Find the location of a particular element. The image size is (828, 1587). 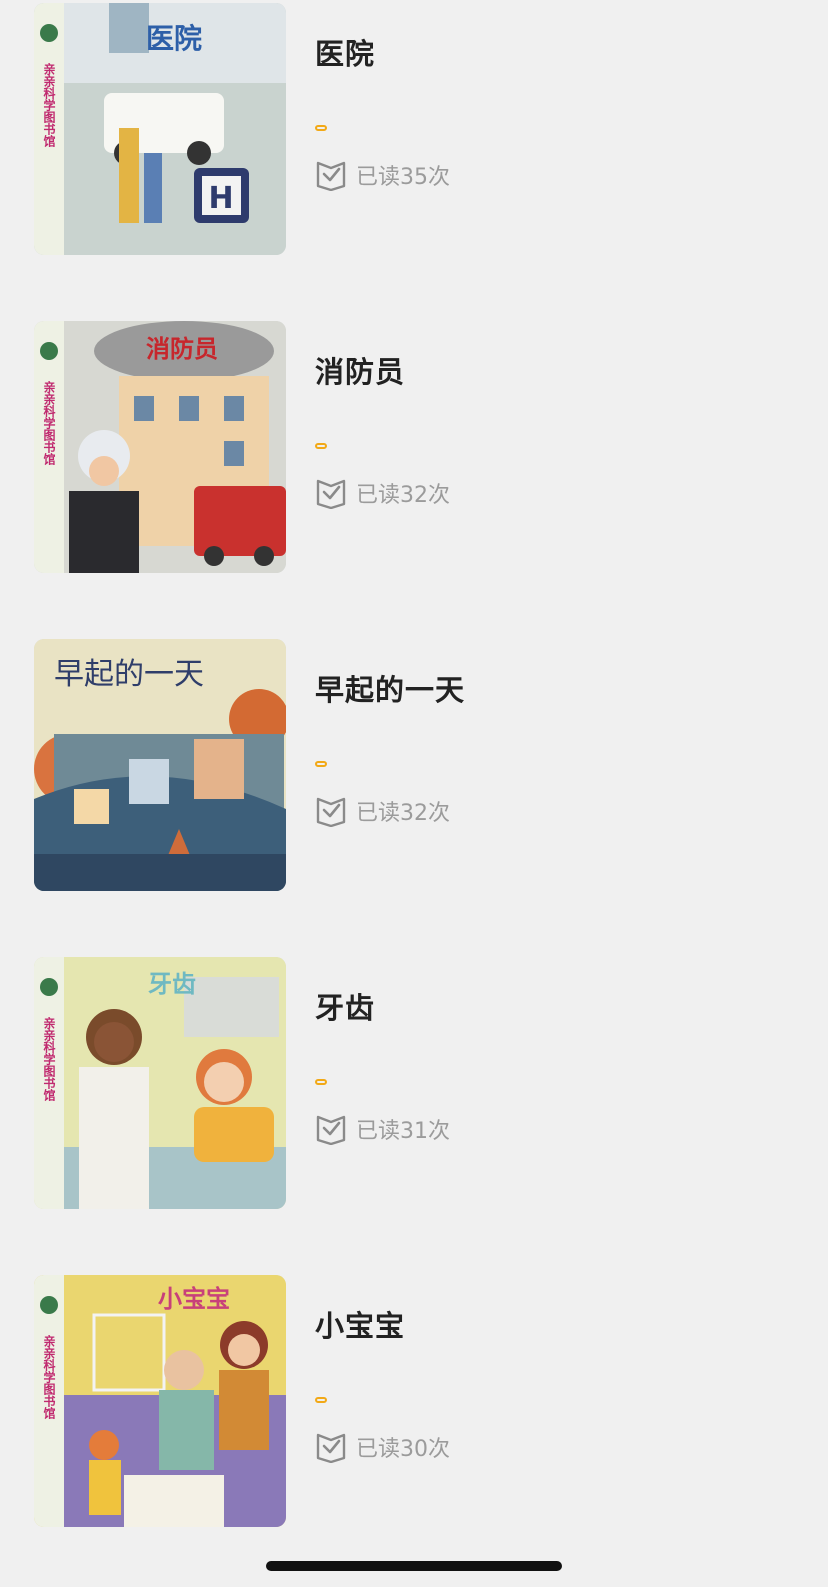

read-count: 已读30次 is located at coordinates (382, 1447).